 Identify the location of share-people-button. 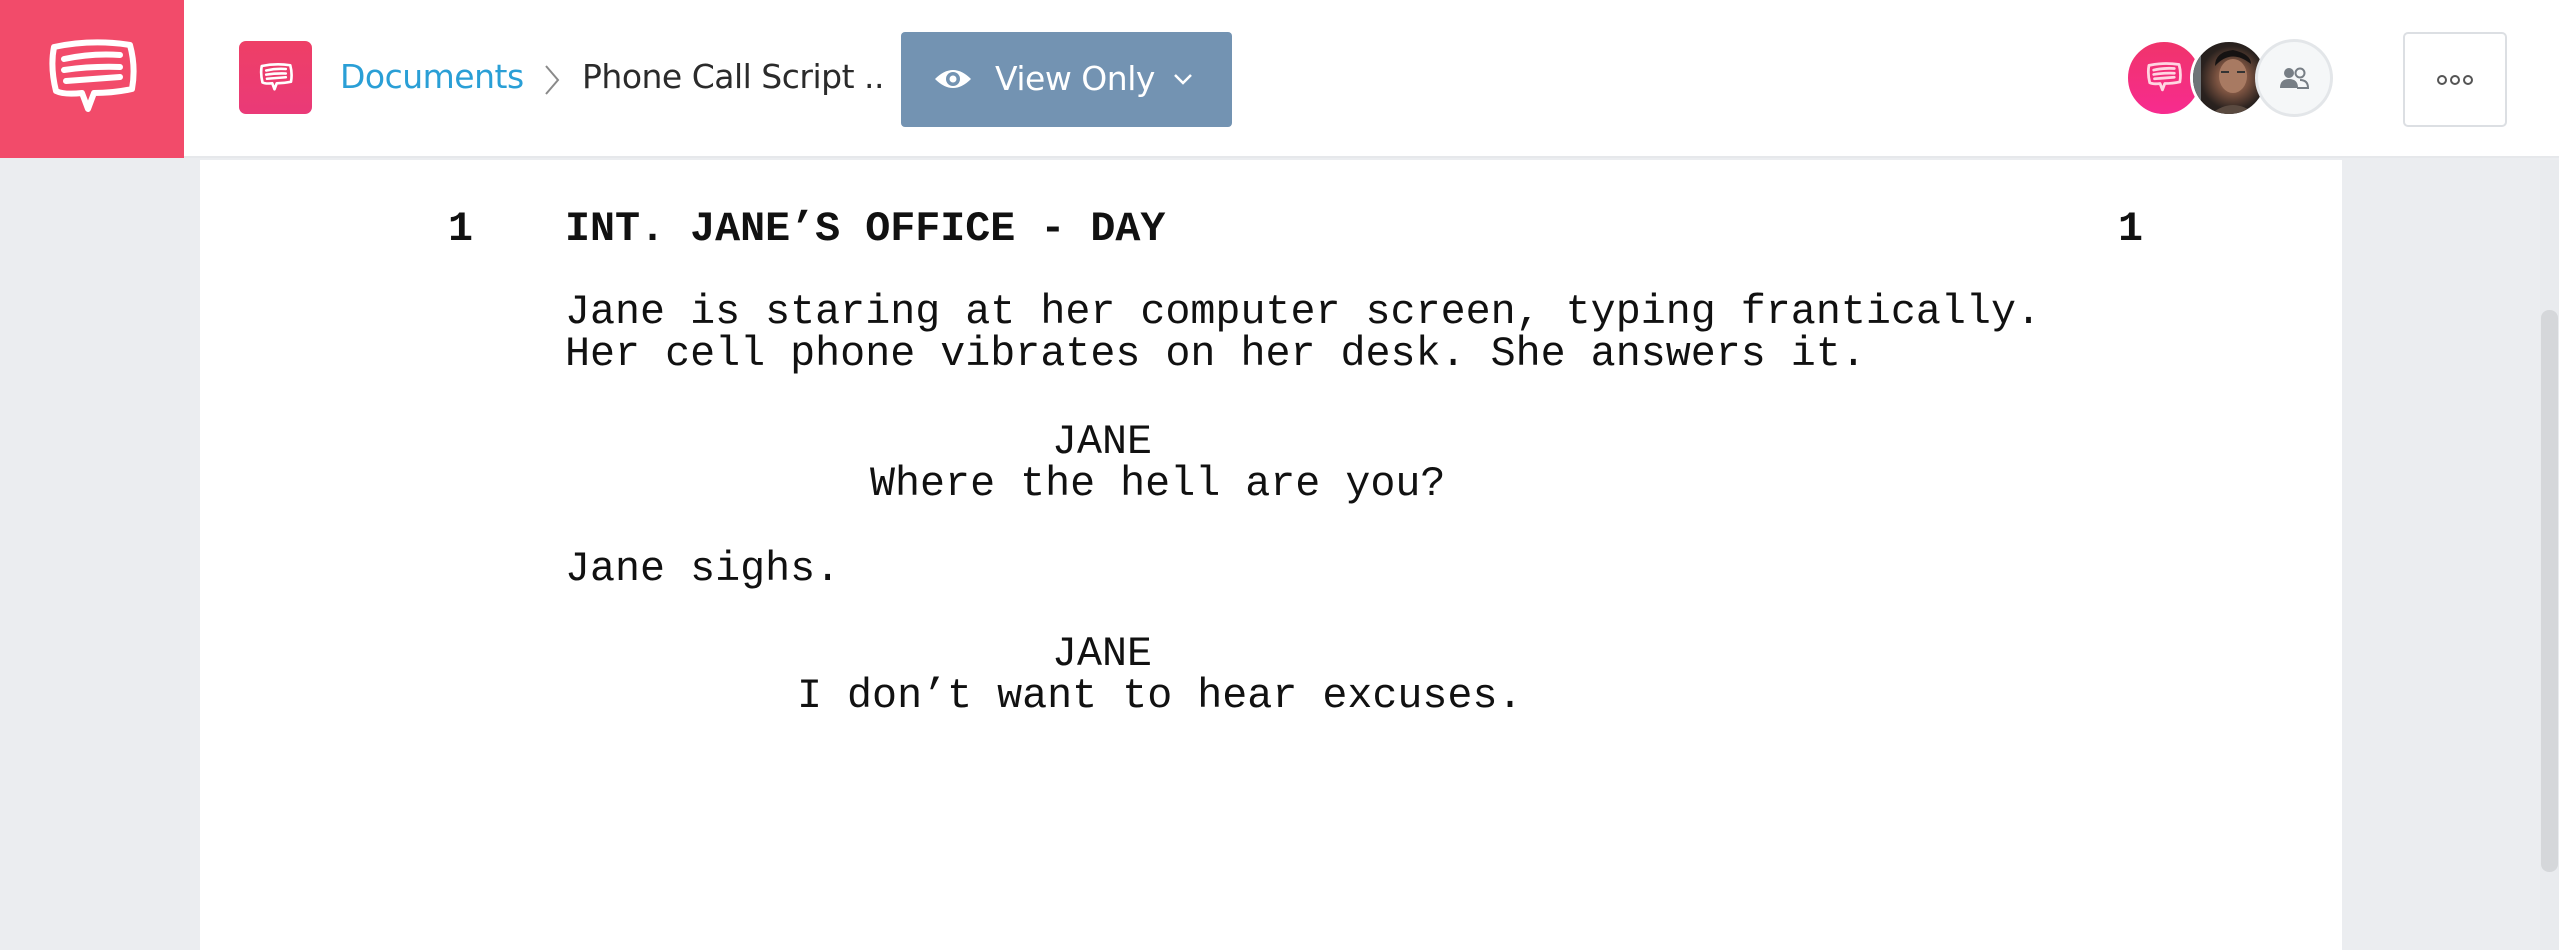
(2294, 78).